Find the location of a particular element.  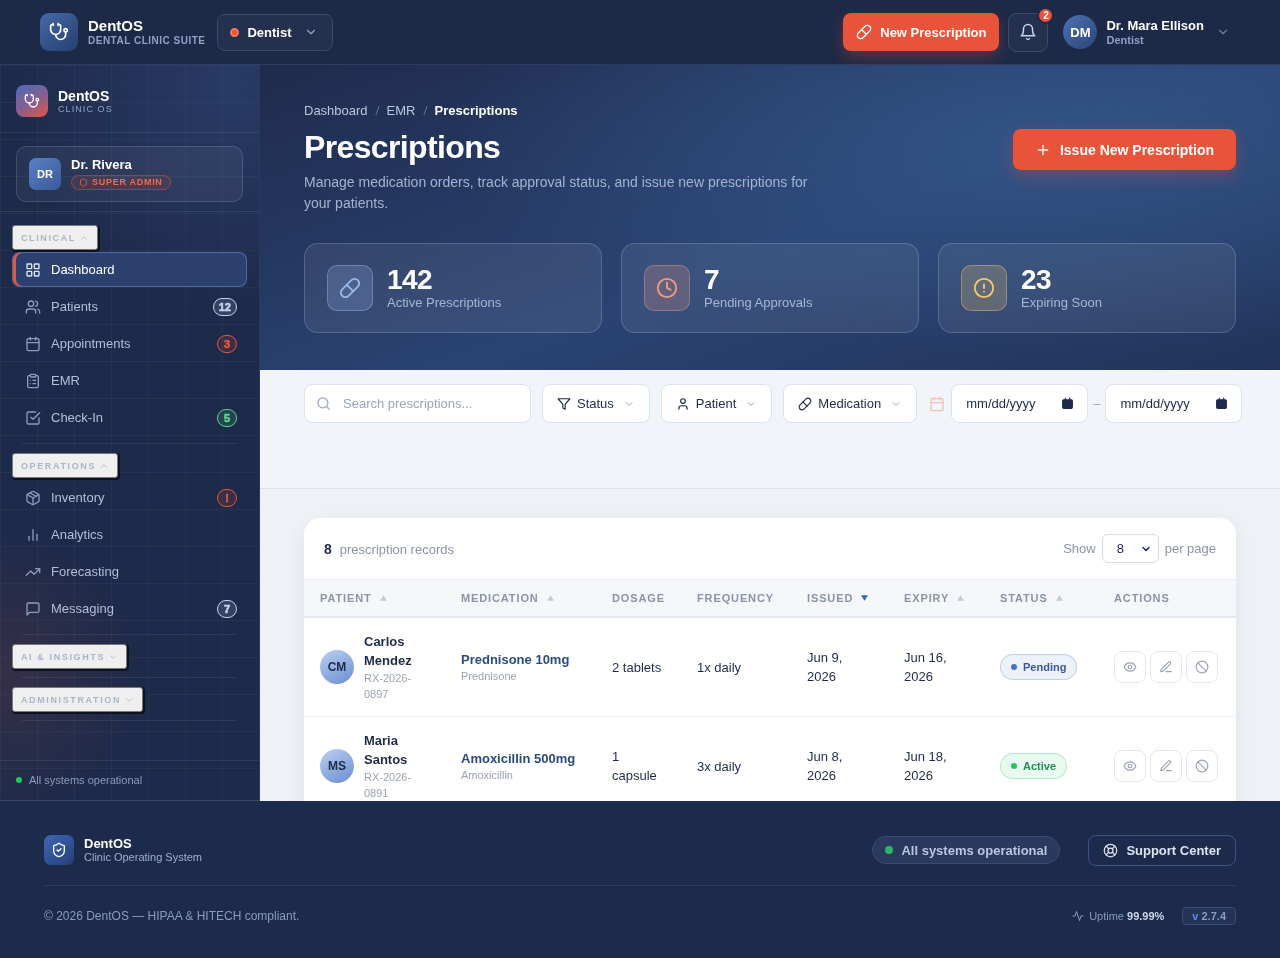

table-cell: Jun 18, 2026 is located at coordinates (925, 766).